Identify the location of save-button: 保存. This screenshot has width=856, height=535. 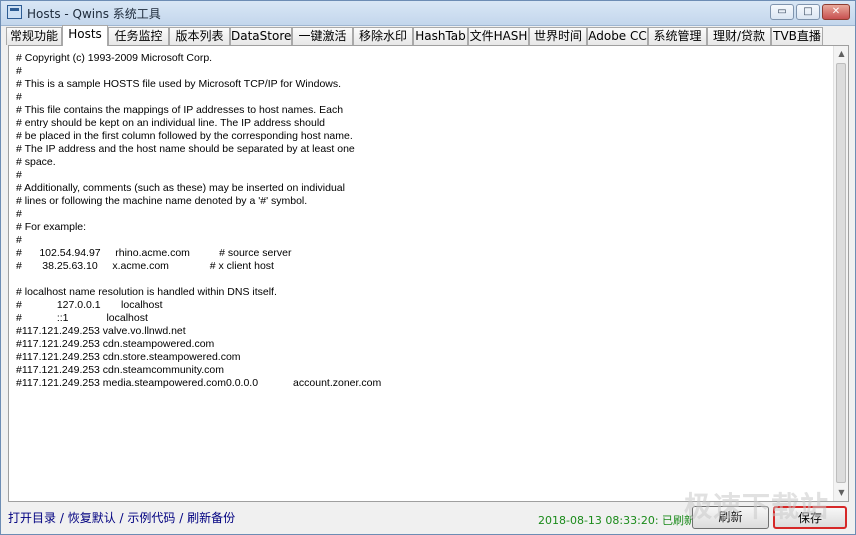
(810, 517).